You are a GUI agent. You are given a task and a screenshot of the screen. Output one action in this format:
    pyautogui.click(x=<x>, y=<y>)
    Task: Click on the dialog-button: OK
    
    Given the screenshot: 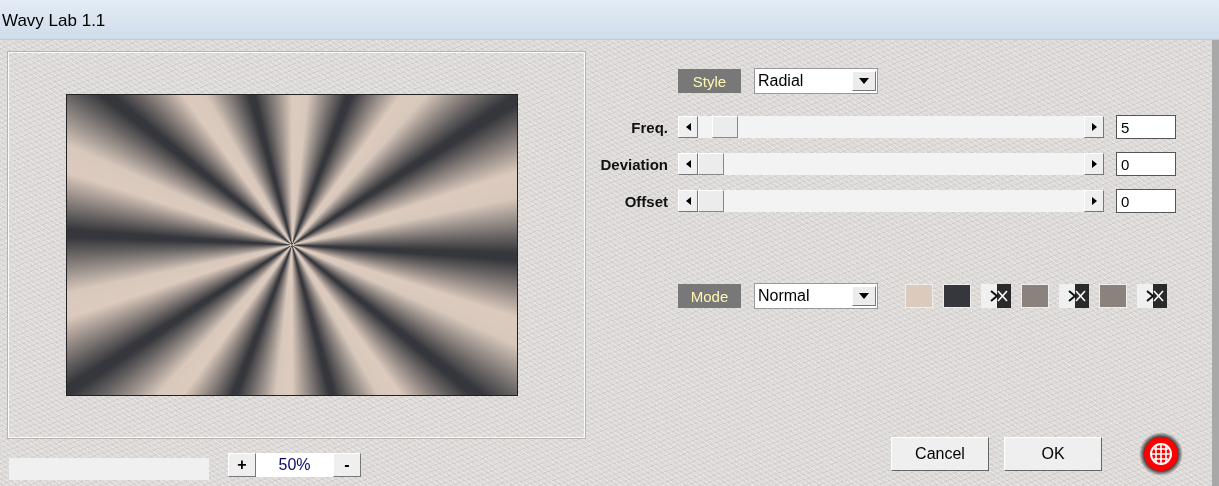 What is the action you would take?
    pyautogui.click(x=1053, y=454)
    